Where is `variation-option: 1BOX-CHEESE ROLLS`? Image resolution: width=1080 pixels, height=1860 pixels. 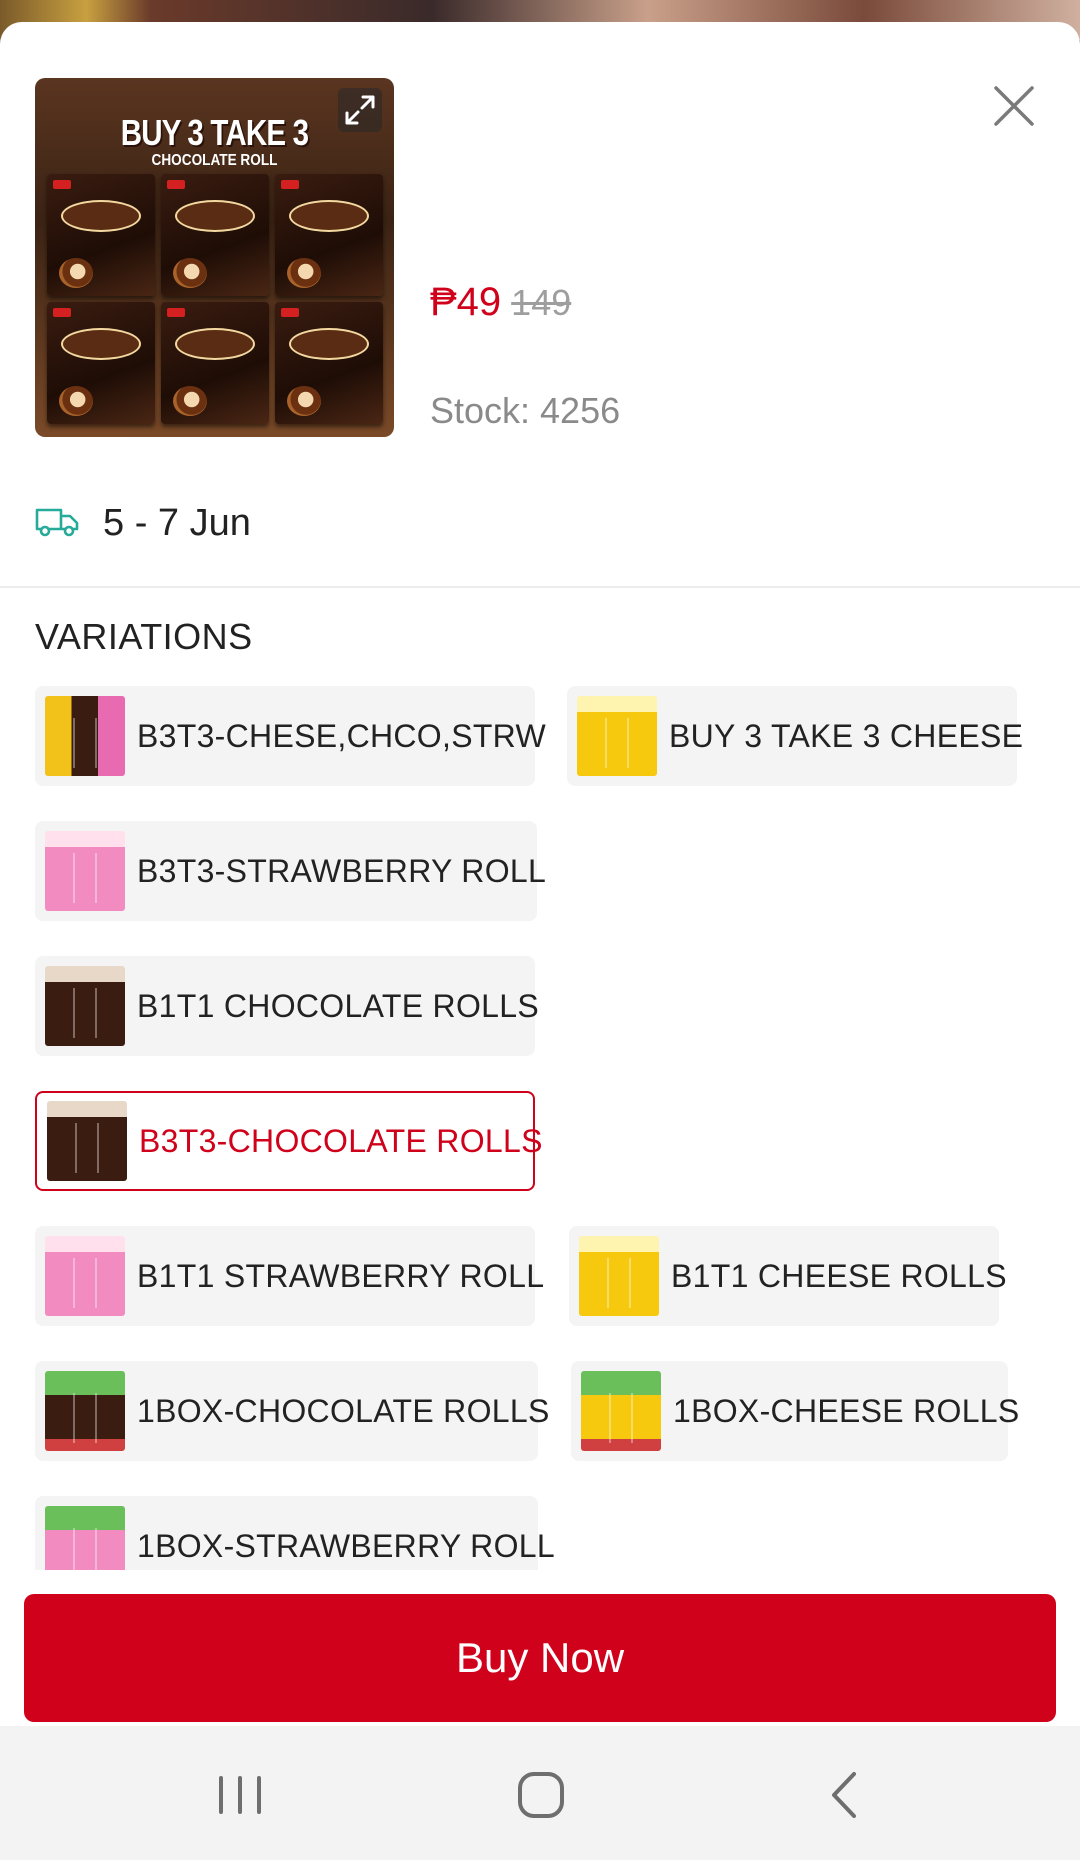 variation-option: 1BOX-CHEESE ROLLS is located at coordinates (795, 1411).